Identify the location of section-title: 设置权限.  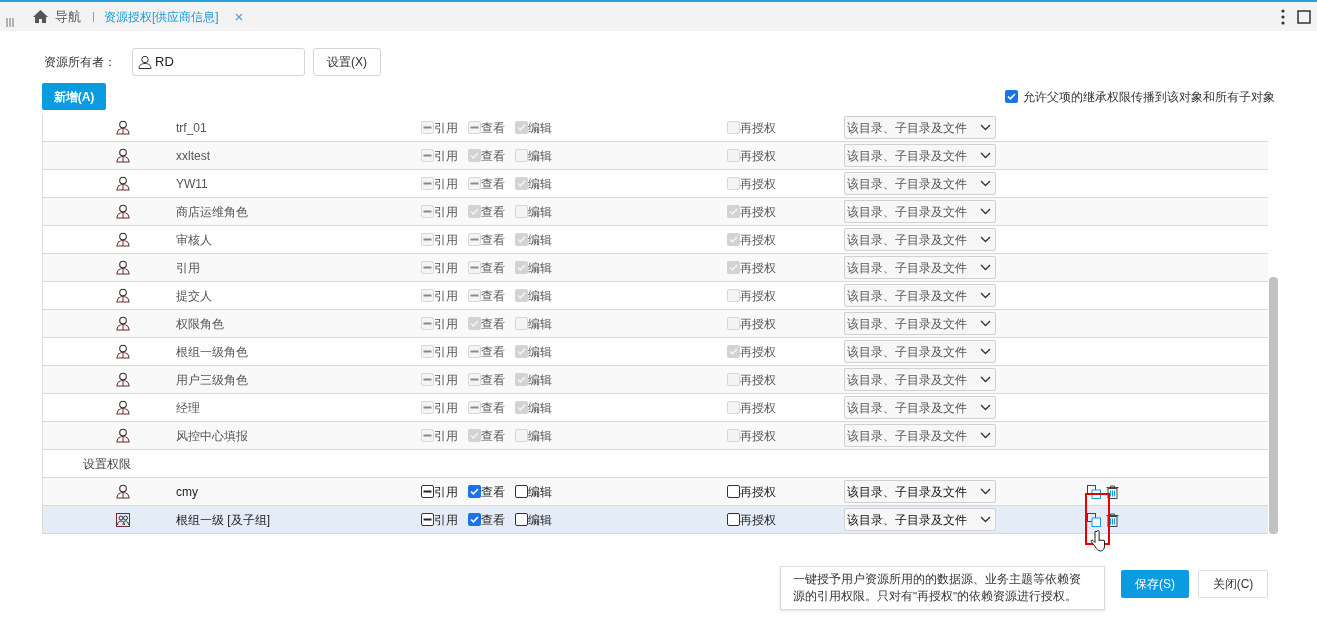
(107, 464).